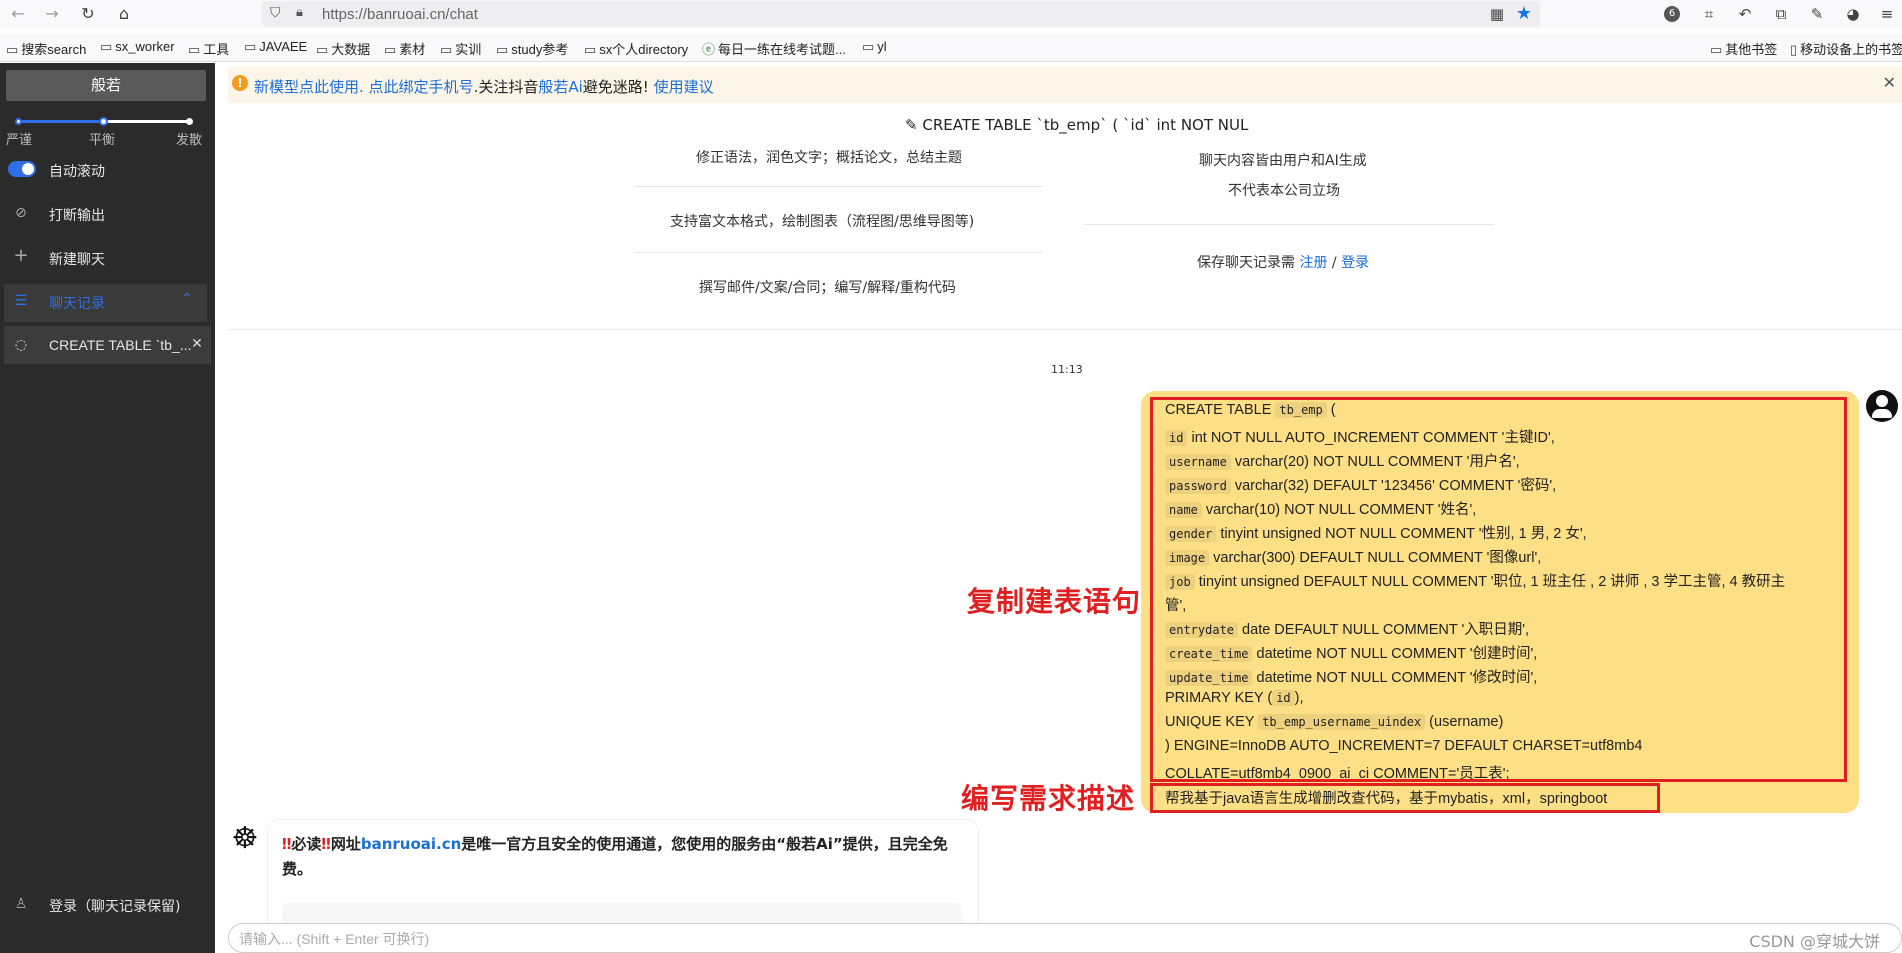 This screenshot has width=1902, height=953. Describe the element at coordinates (19, 140) in the screenshot. I see `slider-label-strict: 严谨` at that location.